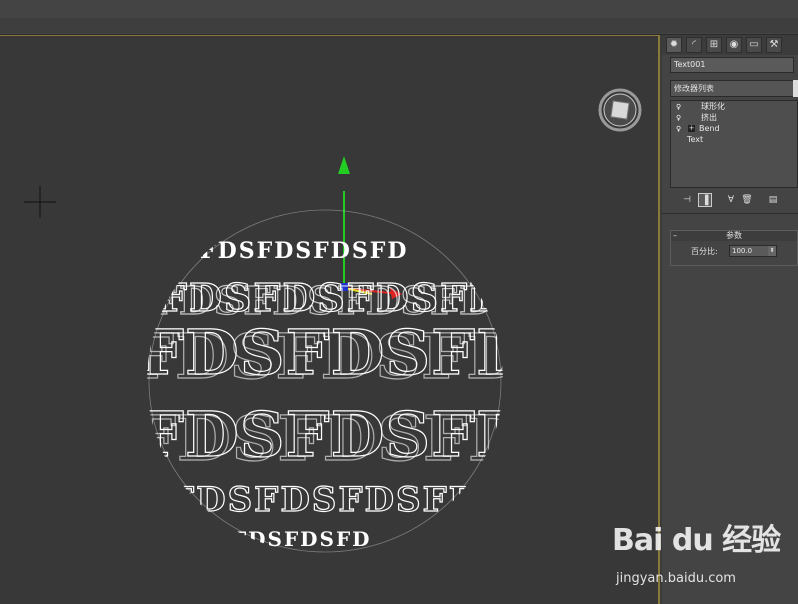 The height and width of the screenshot is (604, 798). Describe the element at coordinates (773, 200) in the screenshot. I see `configure-sets-icon: ▤` at that location.